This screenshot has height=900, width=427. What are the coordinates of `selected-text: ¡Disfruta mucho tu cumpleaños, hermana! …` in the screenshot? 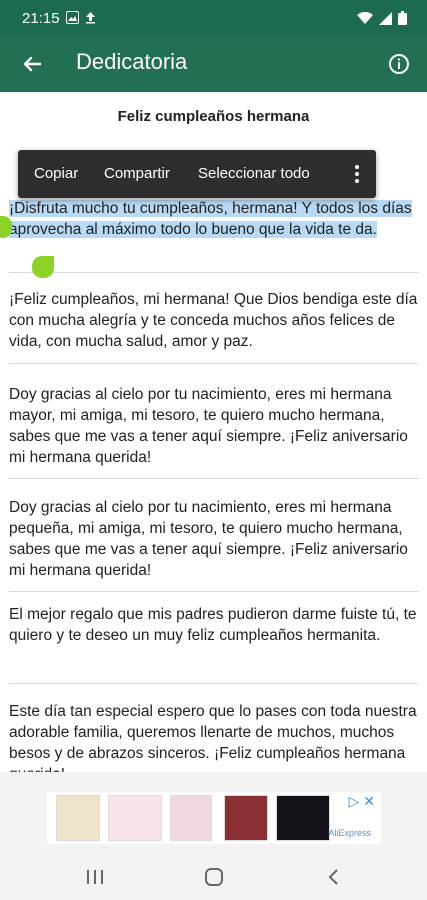 It's located at (210, 219).